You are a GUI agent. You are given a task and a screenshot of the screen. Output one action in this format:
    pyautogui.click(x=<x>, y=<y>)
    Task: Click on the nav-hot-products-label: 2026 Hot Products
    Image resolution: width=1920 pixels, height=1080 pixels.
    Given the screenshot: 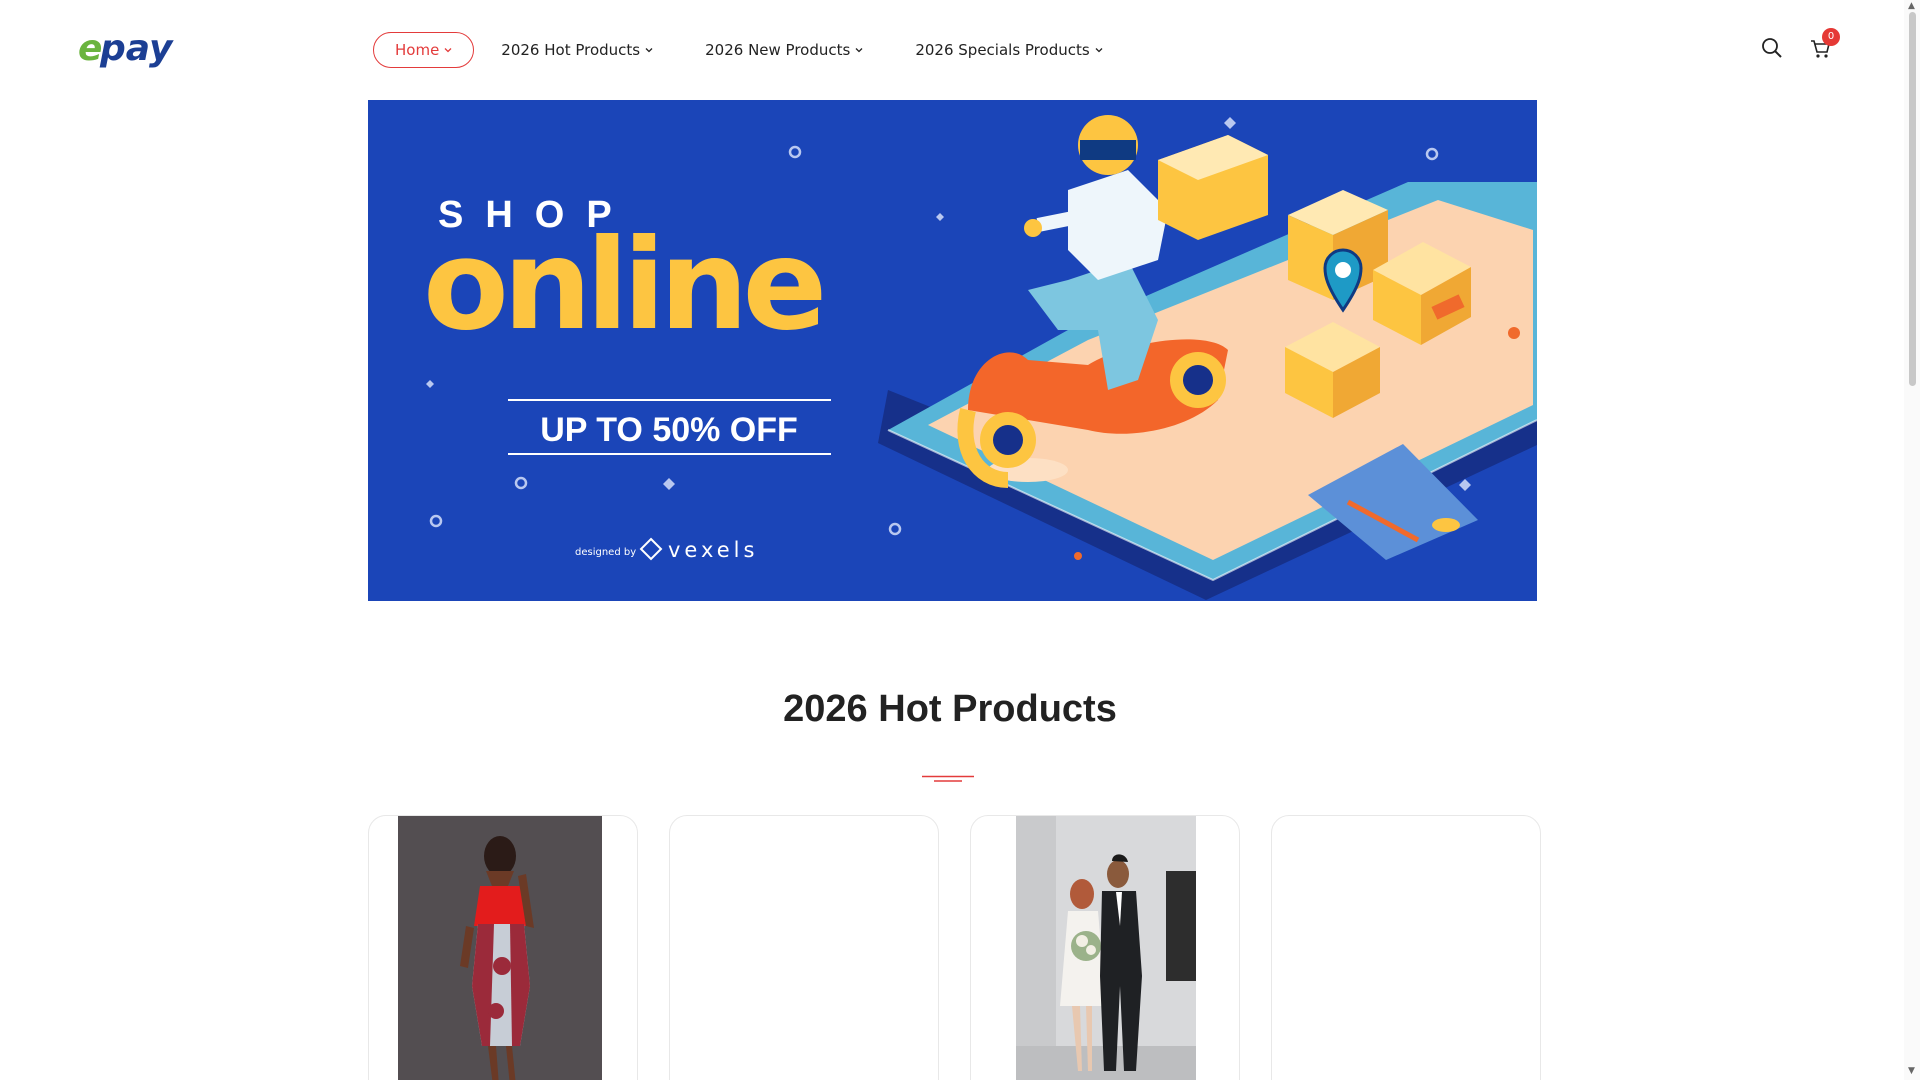 What is the action you would take?
    pyautogui.click(x=571, y=50)
    